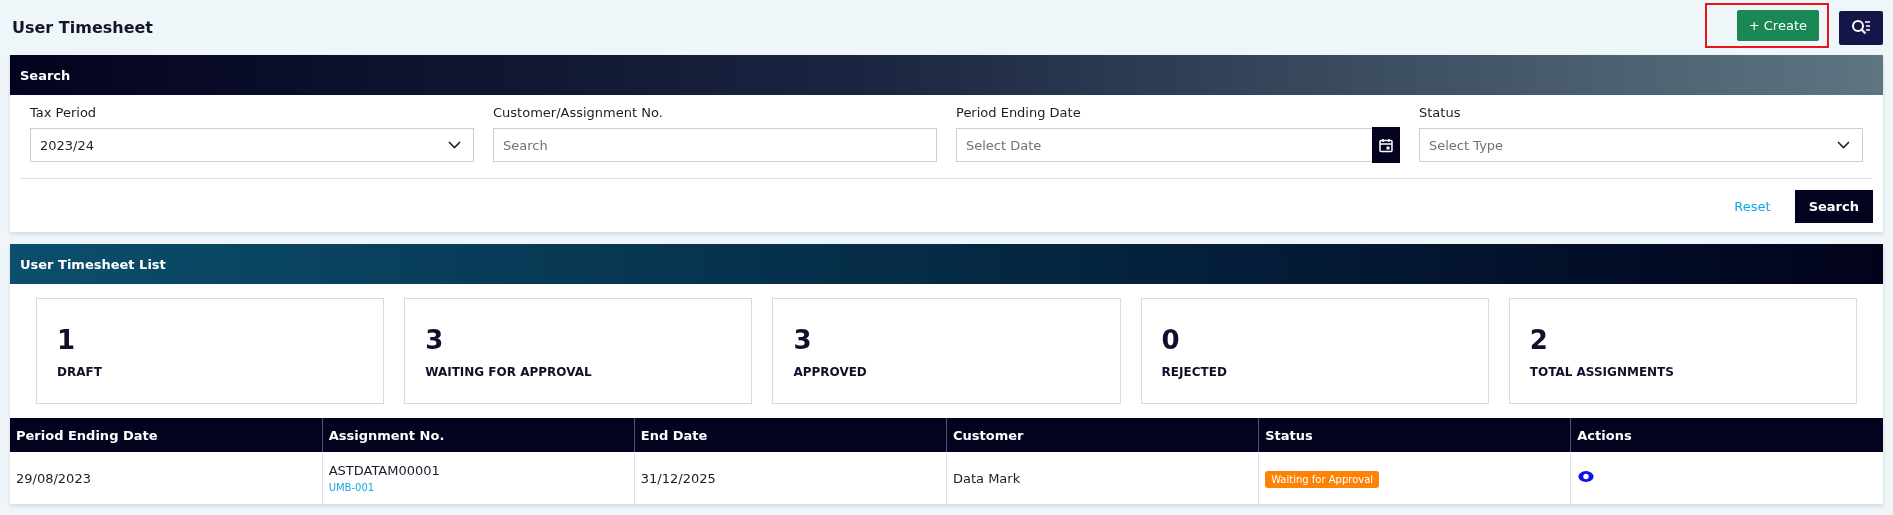 Image resolution: width=1893 pixels, height=515 pixels. Describe the element at coordinates (478, 487) in the screenshot. I see `assignment-link: UMB-001` at that location.